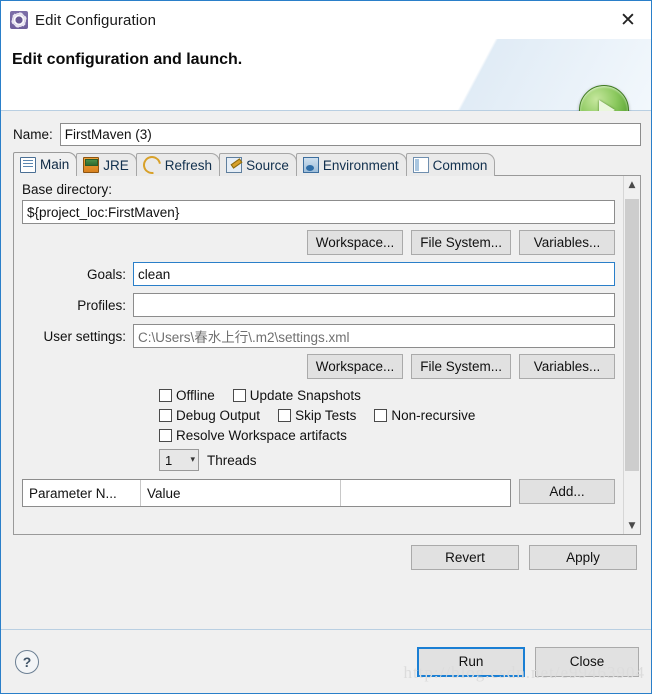  I want to click on jre-icon, so click(91, 165).